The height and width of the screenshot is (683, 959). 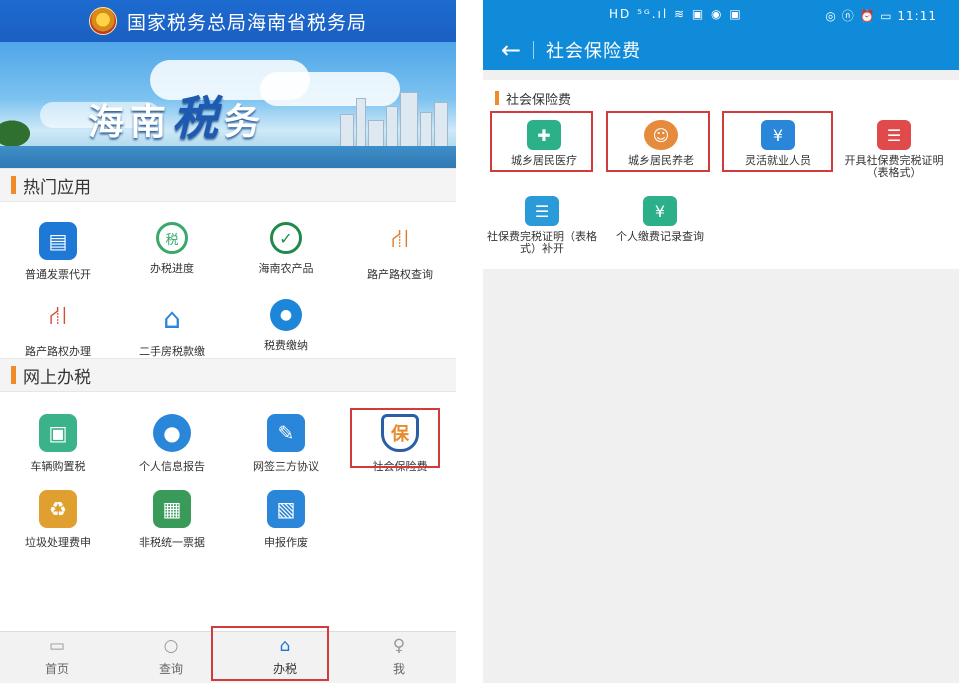 What do you see at coordinates (894, 135) in the screenshot?
I see `certificate-icon: ☰` at bounding box center [894, 135].